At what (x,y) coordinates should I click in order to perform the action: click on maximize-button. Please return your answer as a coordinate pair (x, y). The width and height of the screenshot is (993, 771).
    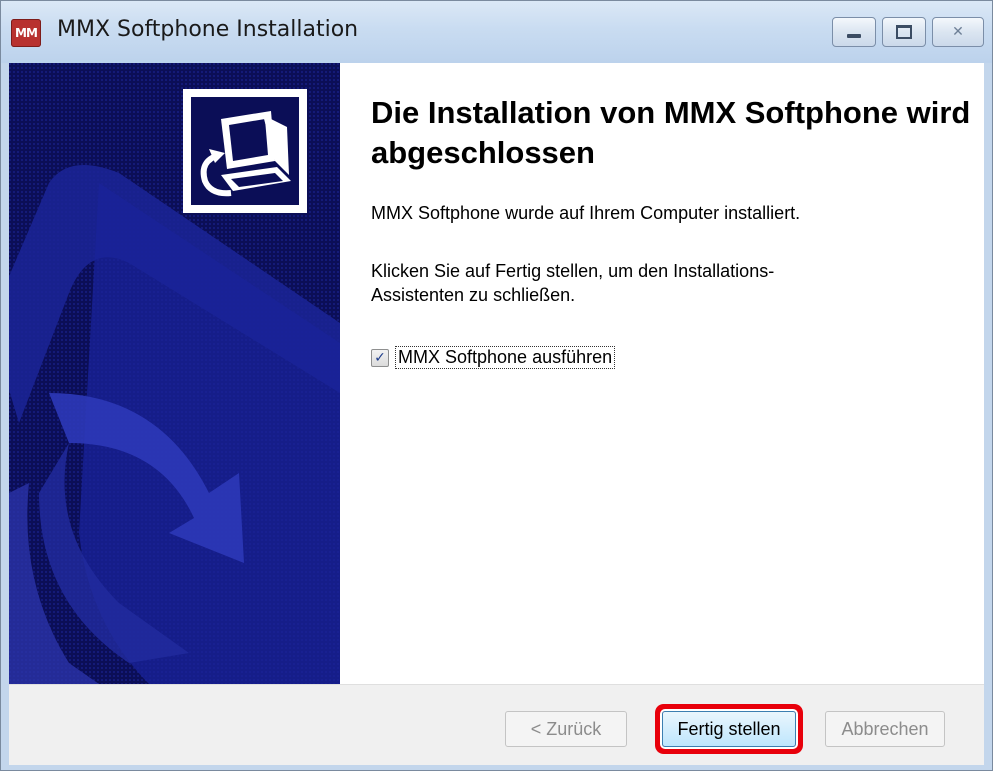
    Looking at the image, I should click on (904, 32).